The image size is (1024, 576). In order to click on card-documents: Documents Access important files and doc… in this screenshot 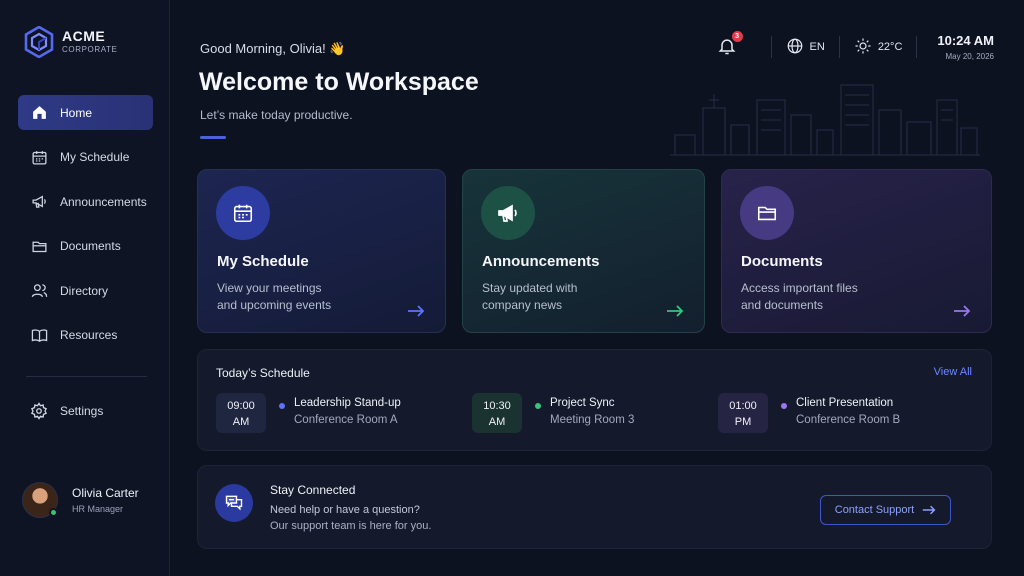, I will do `click(856, 251)`.